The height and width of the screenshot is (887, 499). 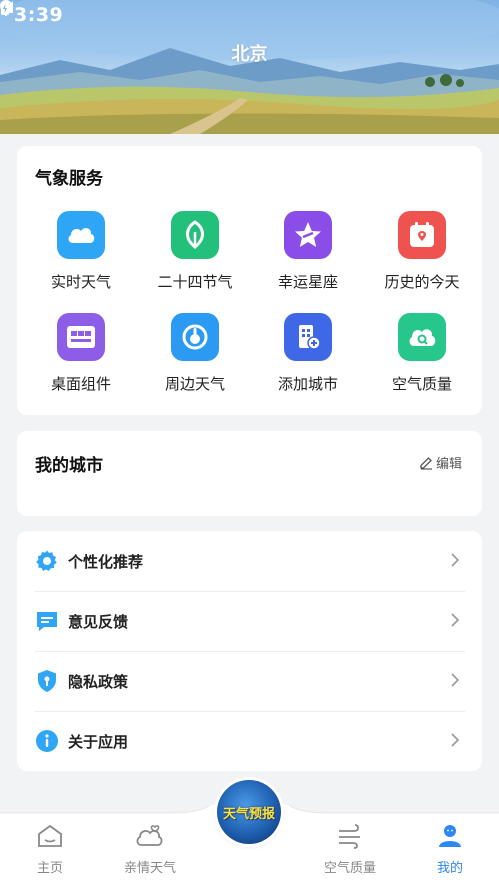 I want to click on menu-label: 意见反馈, so click(x=98, y=621).